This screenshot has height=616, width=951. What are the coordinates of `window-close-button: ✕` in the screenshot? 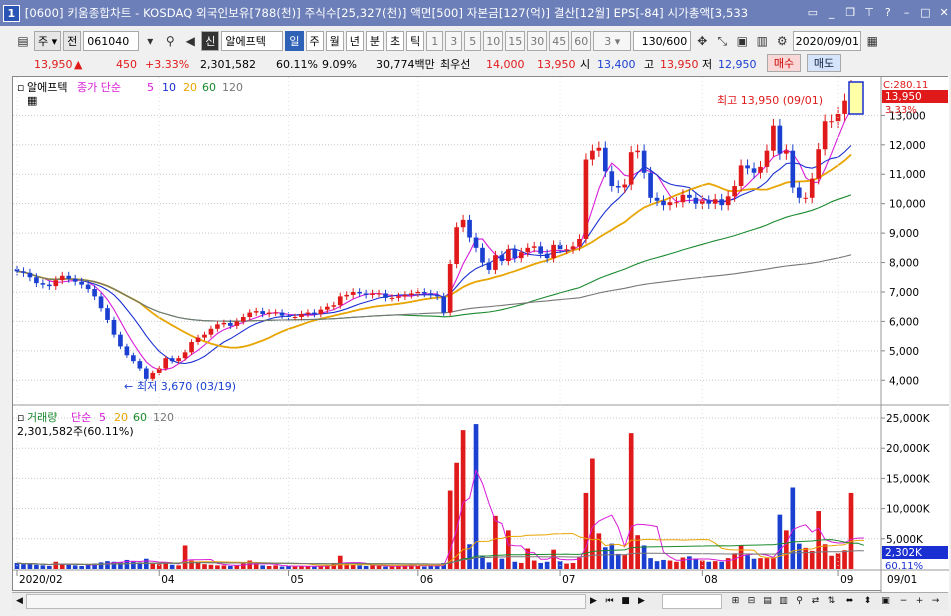 It's located at (944, 13).